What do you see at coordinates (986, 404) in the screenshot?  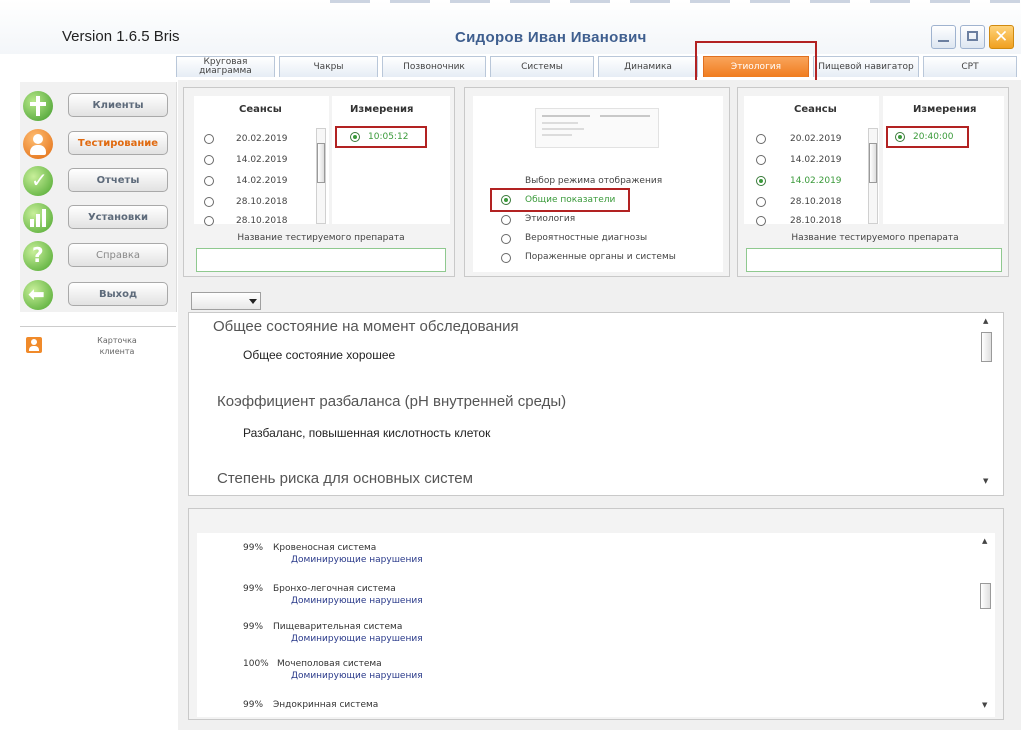 I see `report-scrollbar: ▲ ▼` at bounding box center [986, 404].